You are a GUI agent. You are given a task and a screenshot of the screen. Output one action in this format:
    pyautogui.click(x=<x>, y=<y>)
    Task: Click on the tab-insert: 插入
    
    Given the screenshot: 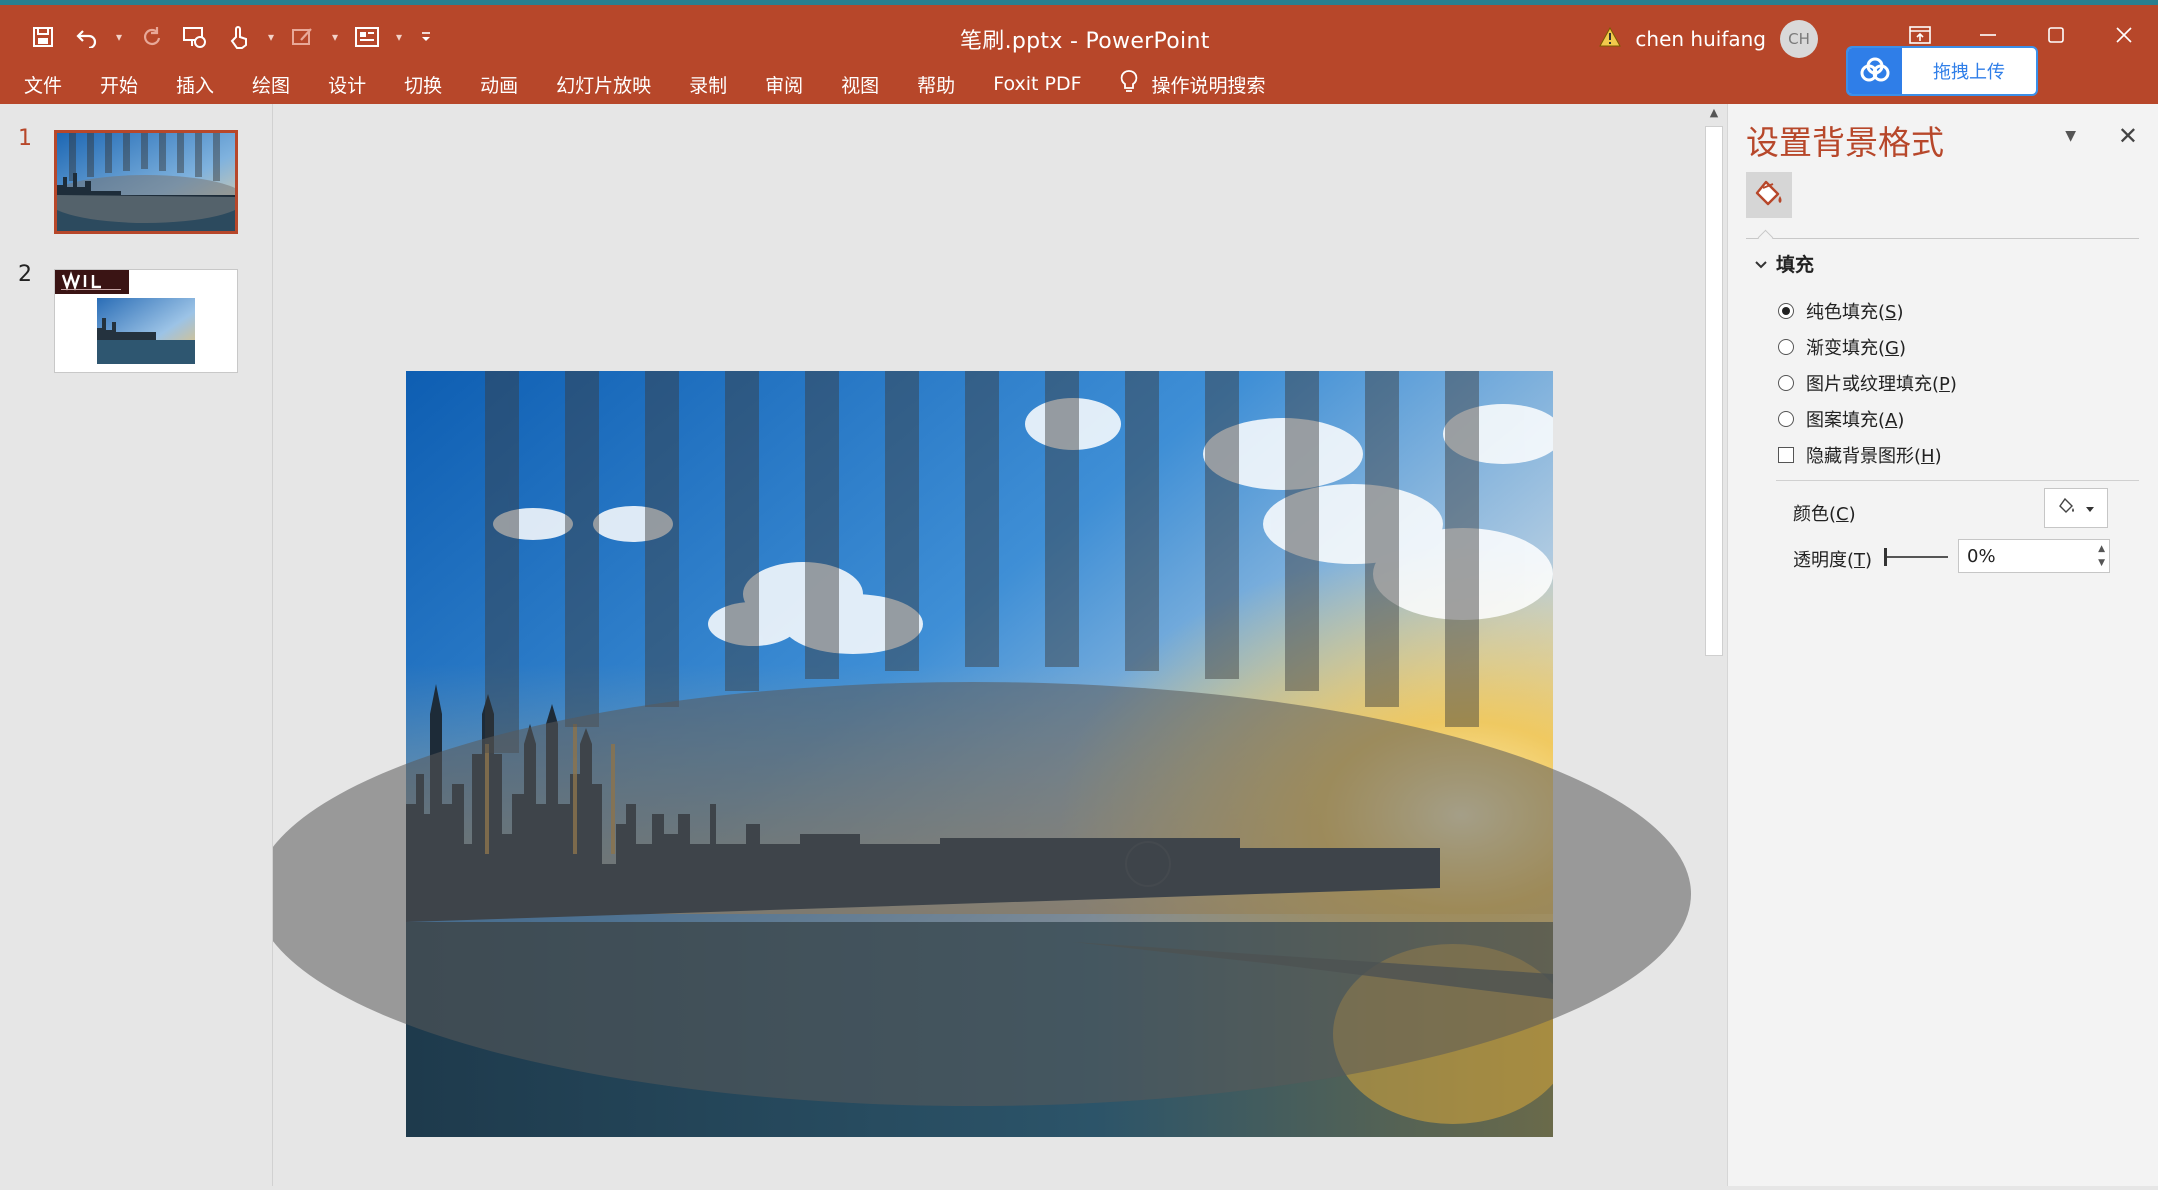 What is the action you would take?
    pyautogui.click(x=195, y=84)
    